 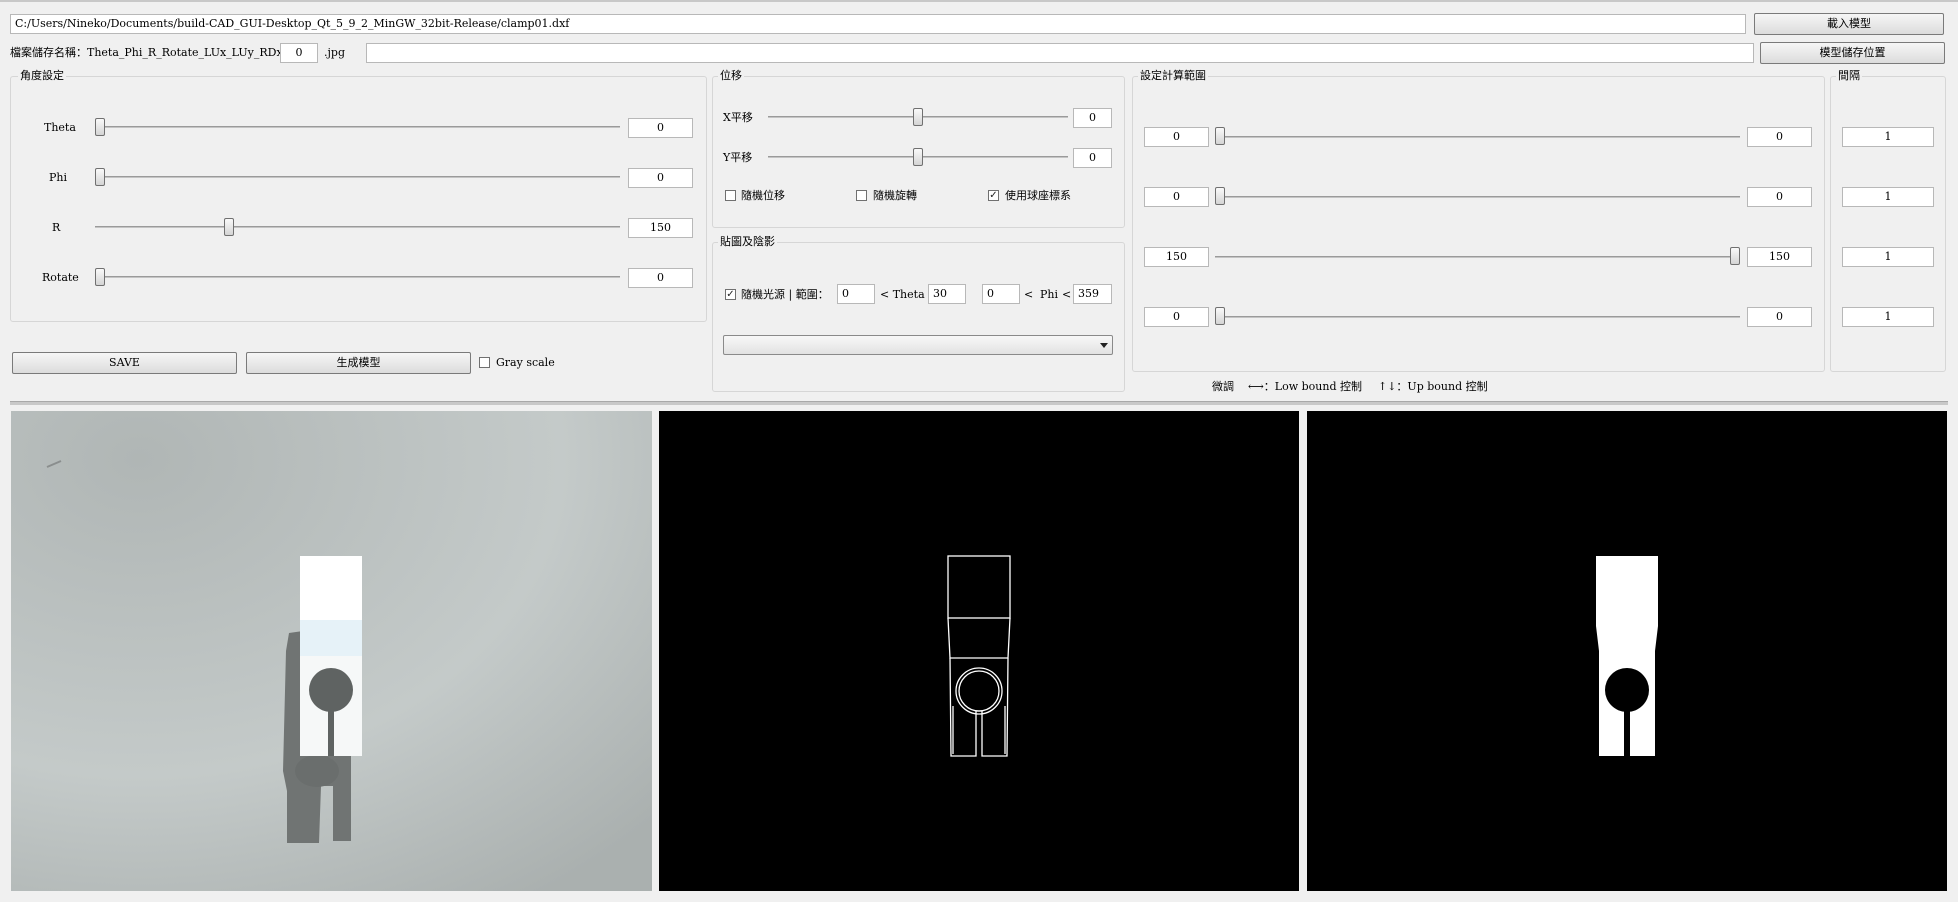 What do you see at coordinates (1433, 386) in the screenshot?
I see `hint-up-bound: ↑↓：Up bound 控制` at bounding box center [1433, 386].